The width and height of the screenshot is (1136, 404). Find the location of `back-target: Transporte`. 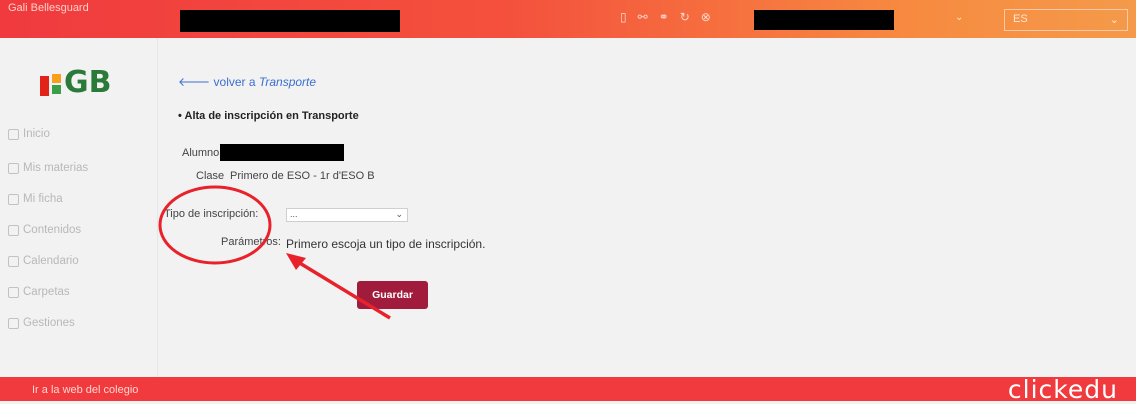

back-target: Transporte is located at coordinates (287, 82).